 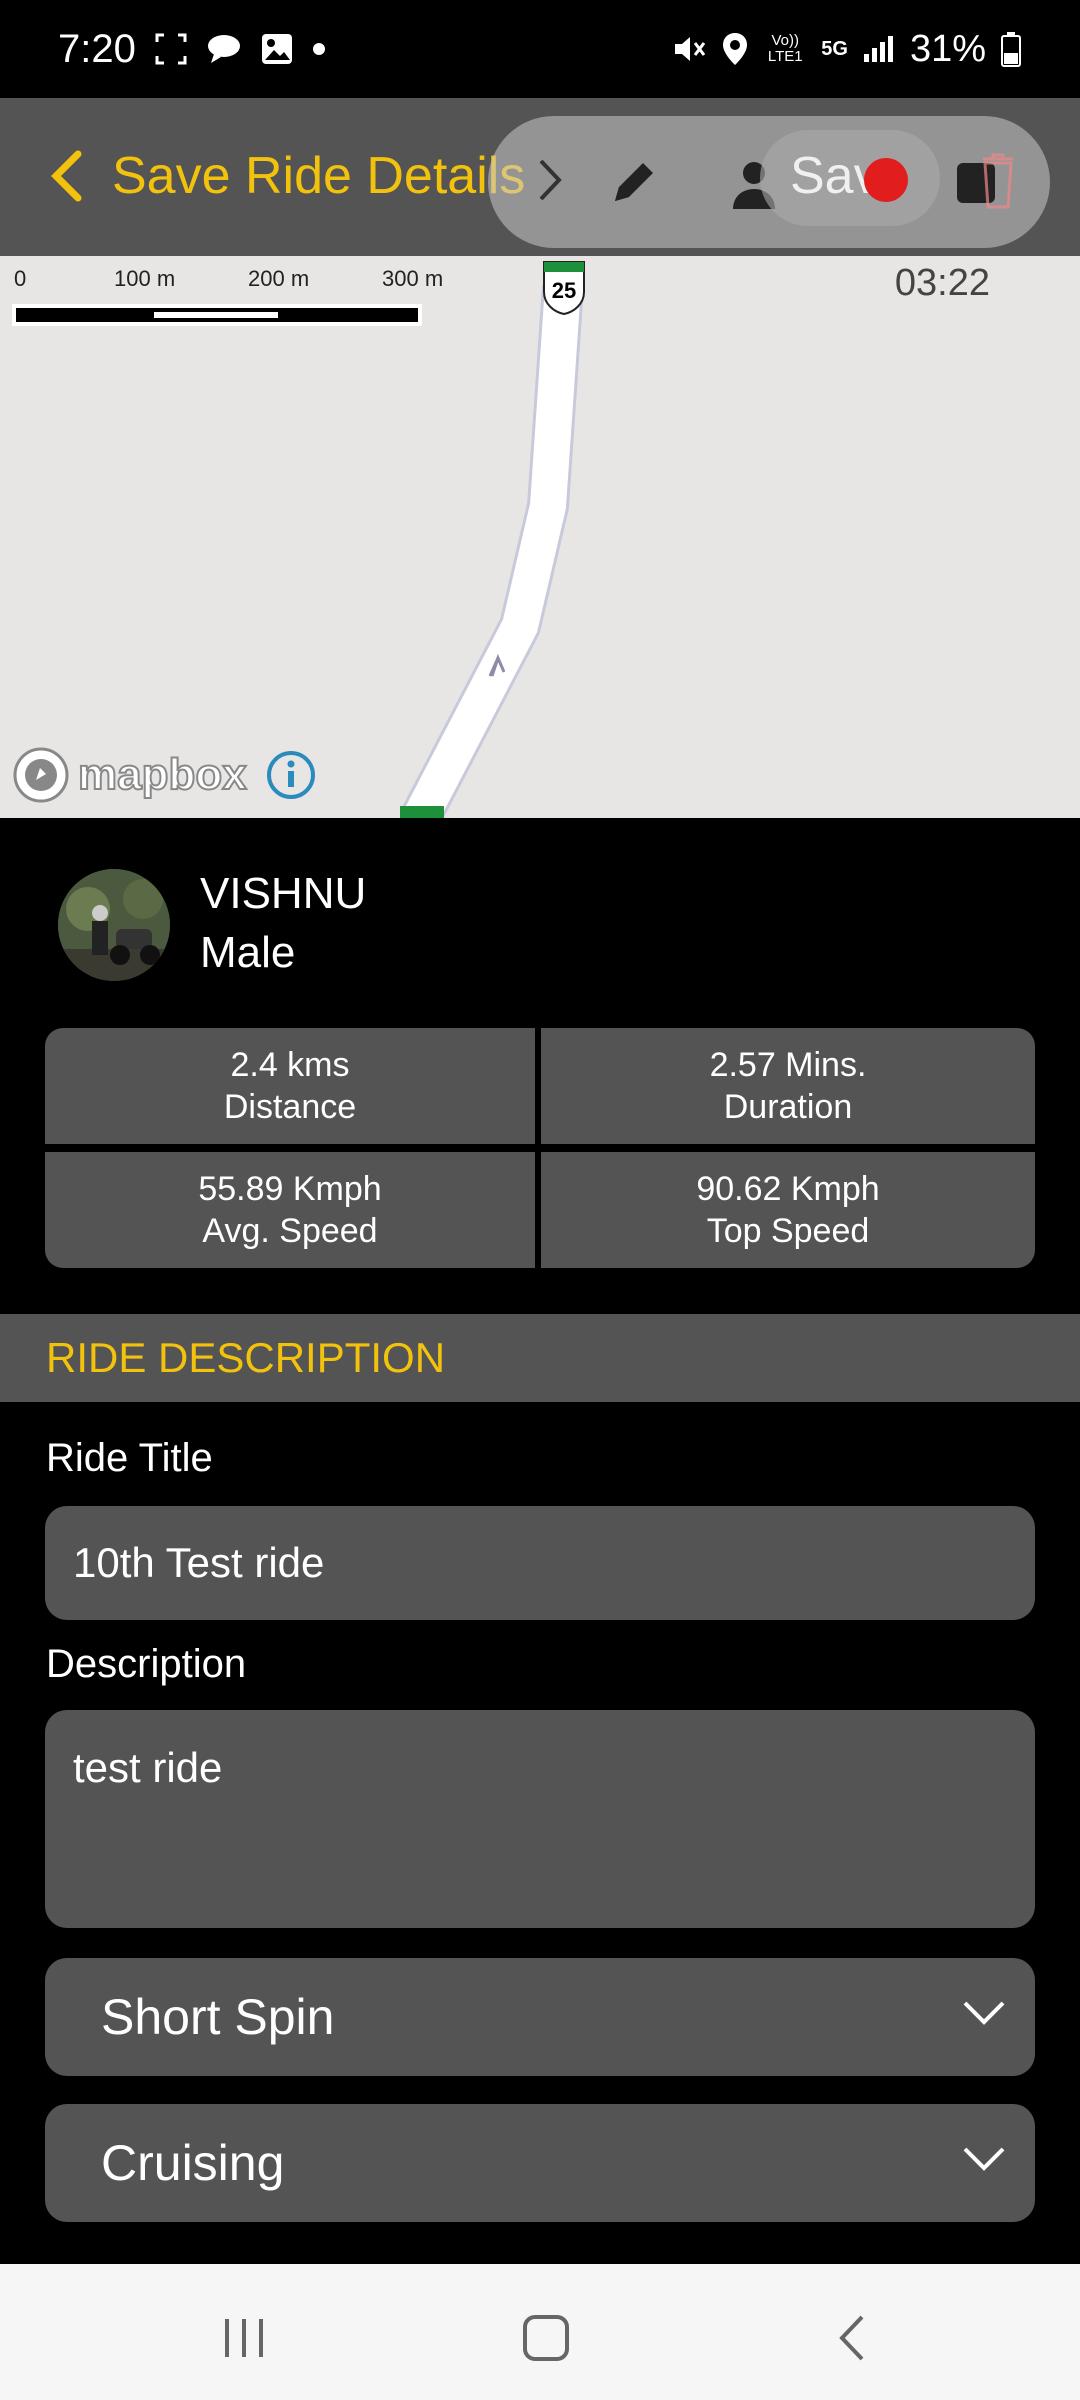 What do you see at coordinates (788, 1189) in the screenshot?
I see `stat-value: 90.62 Kmph` at bounding box center [788, 1189].